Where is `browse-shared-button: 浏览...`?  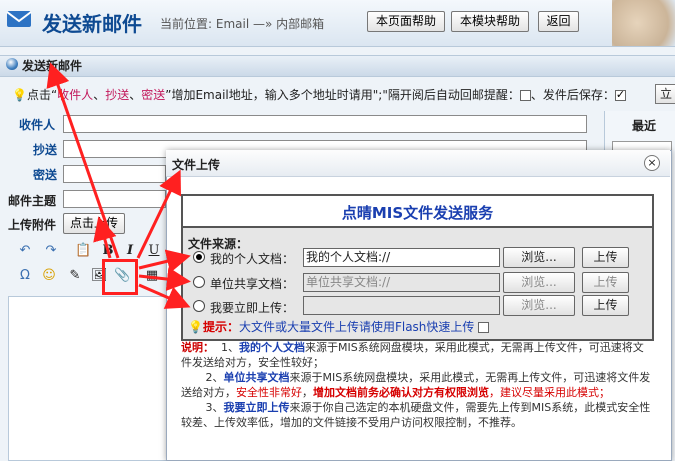
browse-shared-button: 浏览... is located at coordinates (539, 282).